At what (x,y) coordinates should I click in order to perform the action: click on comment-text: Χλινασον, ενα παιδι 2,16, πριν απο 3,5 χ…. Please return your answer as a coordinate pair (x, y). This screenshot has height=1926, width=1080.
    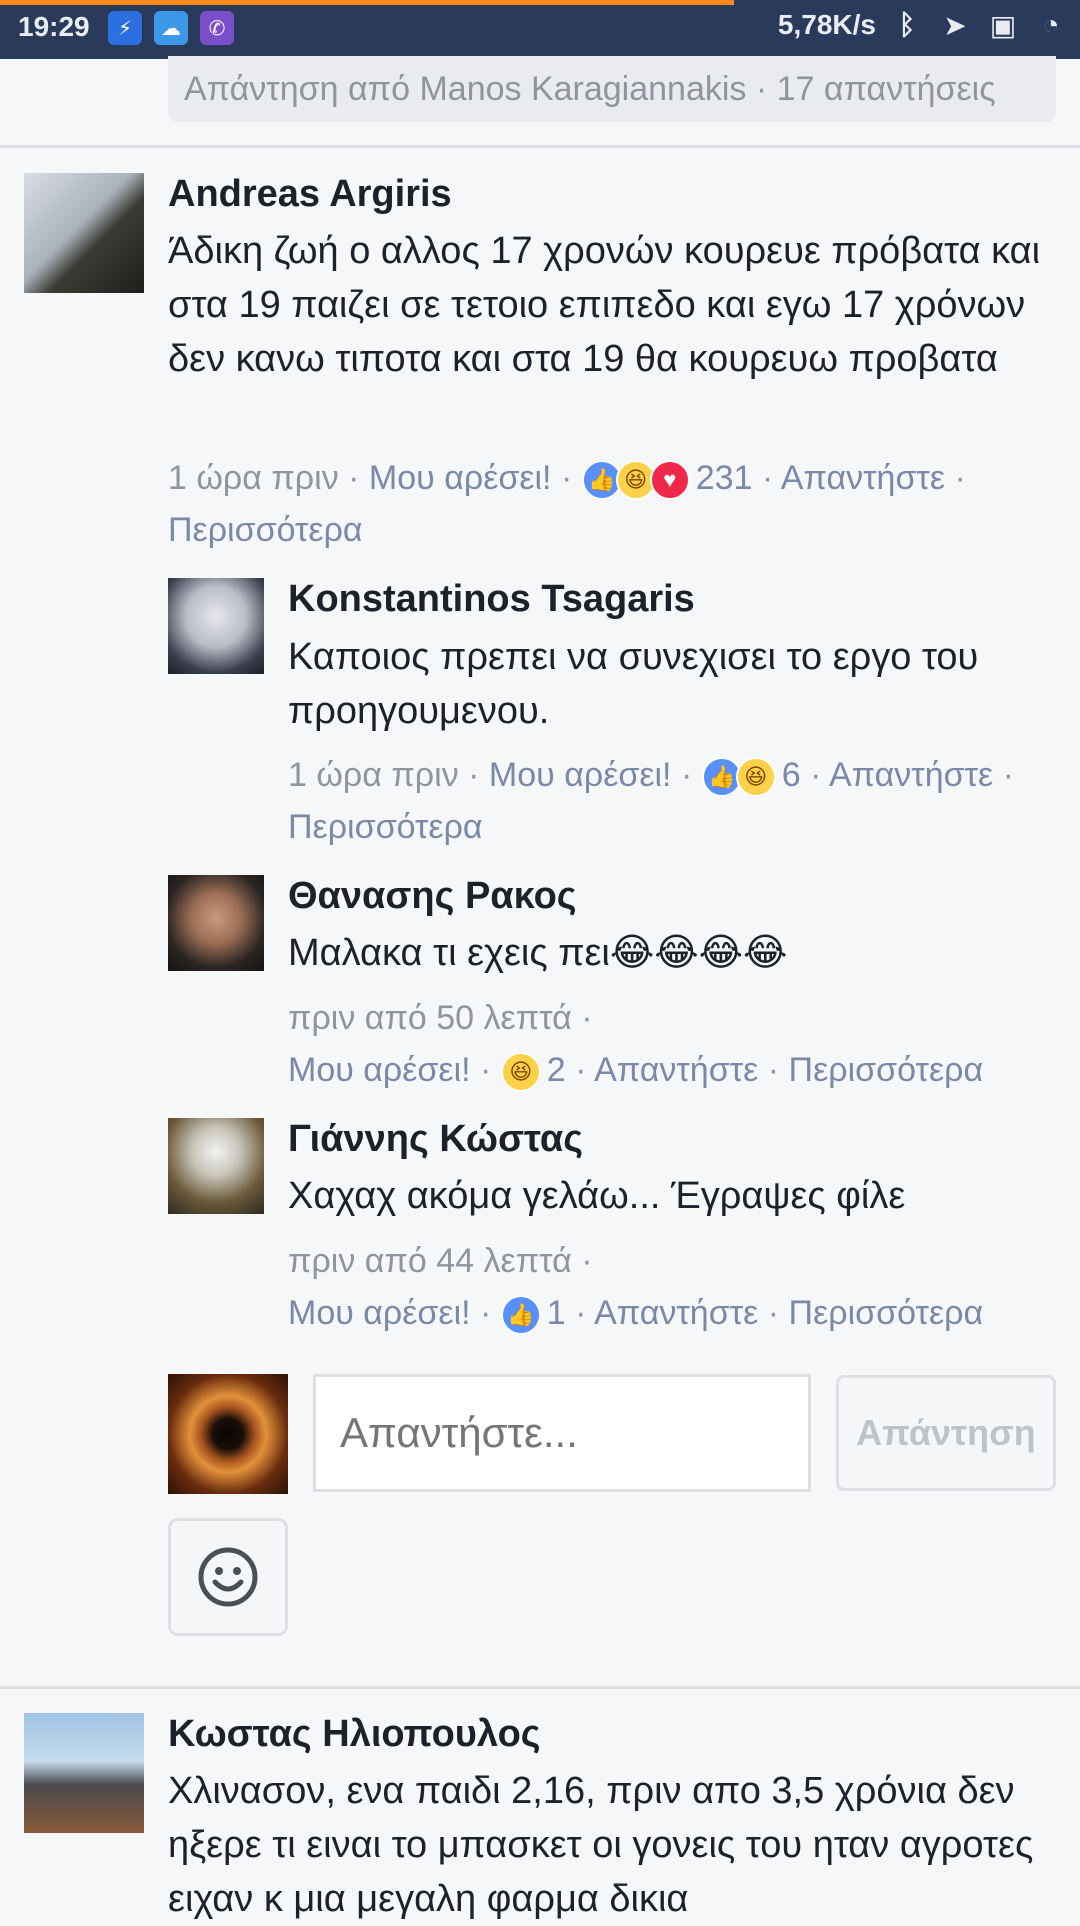
    Looking at the image, I should click on (601, 1845).